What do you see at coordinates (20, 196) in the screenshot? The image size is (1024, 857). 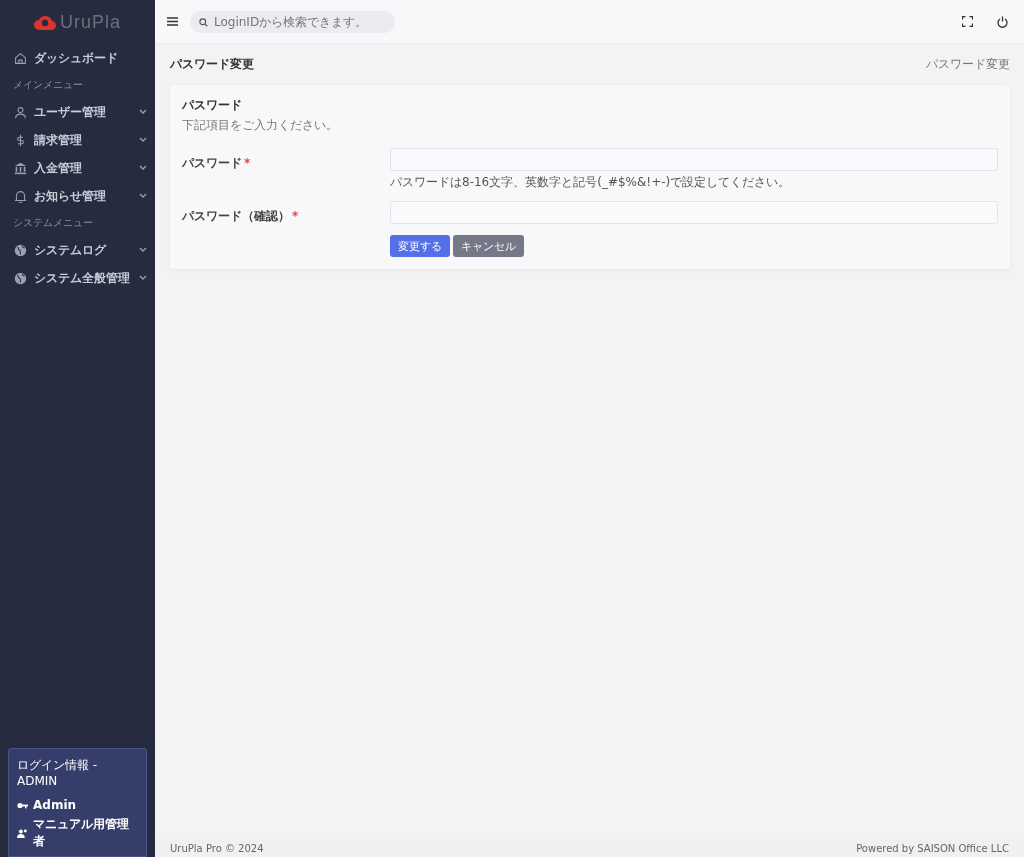 I see `bell-icon` at bounding box center [20, 196].